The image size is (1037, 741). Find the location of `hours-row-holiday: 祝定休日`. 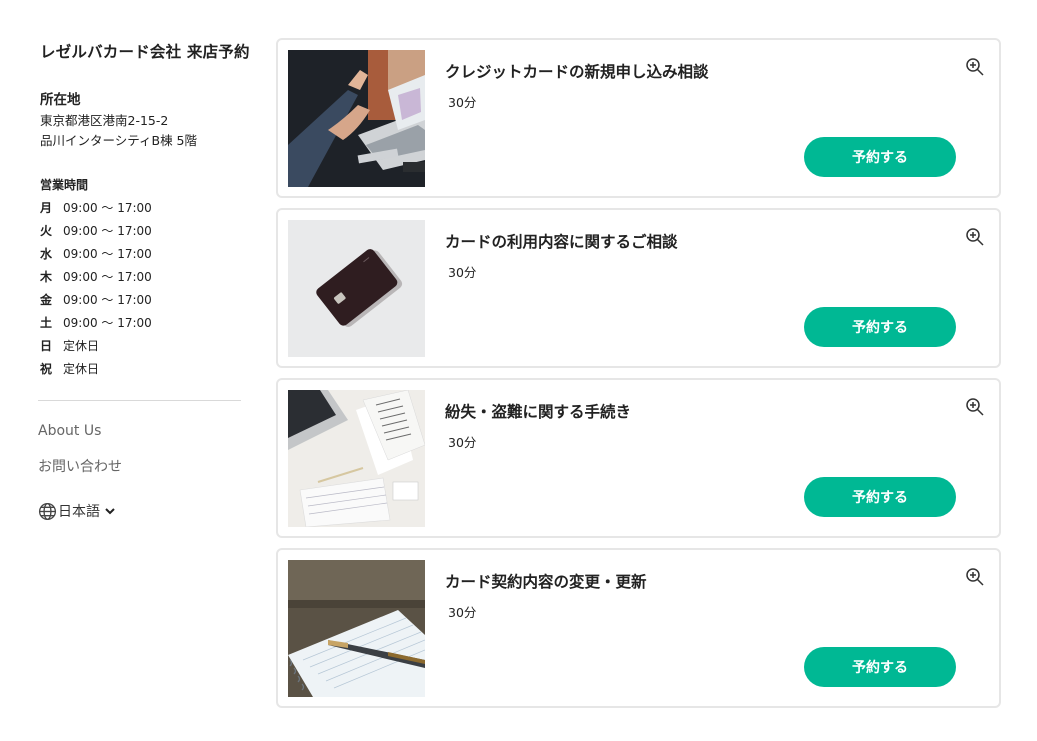

hours-row-holiday: 祝定休日 is located at coordinates (96, 368).